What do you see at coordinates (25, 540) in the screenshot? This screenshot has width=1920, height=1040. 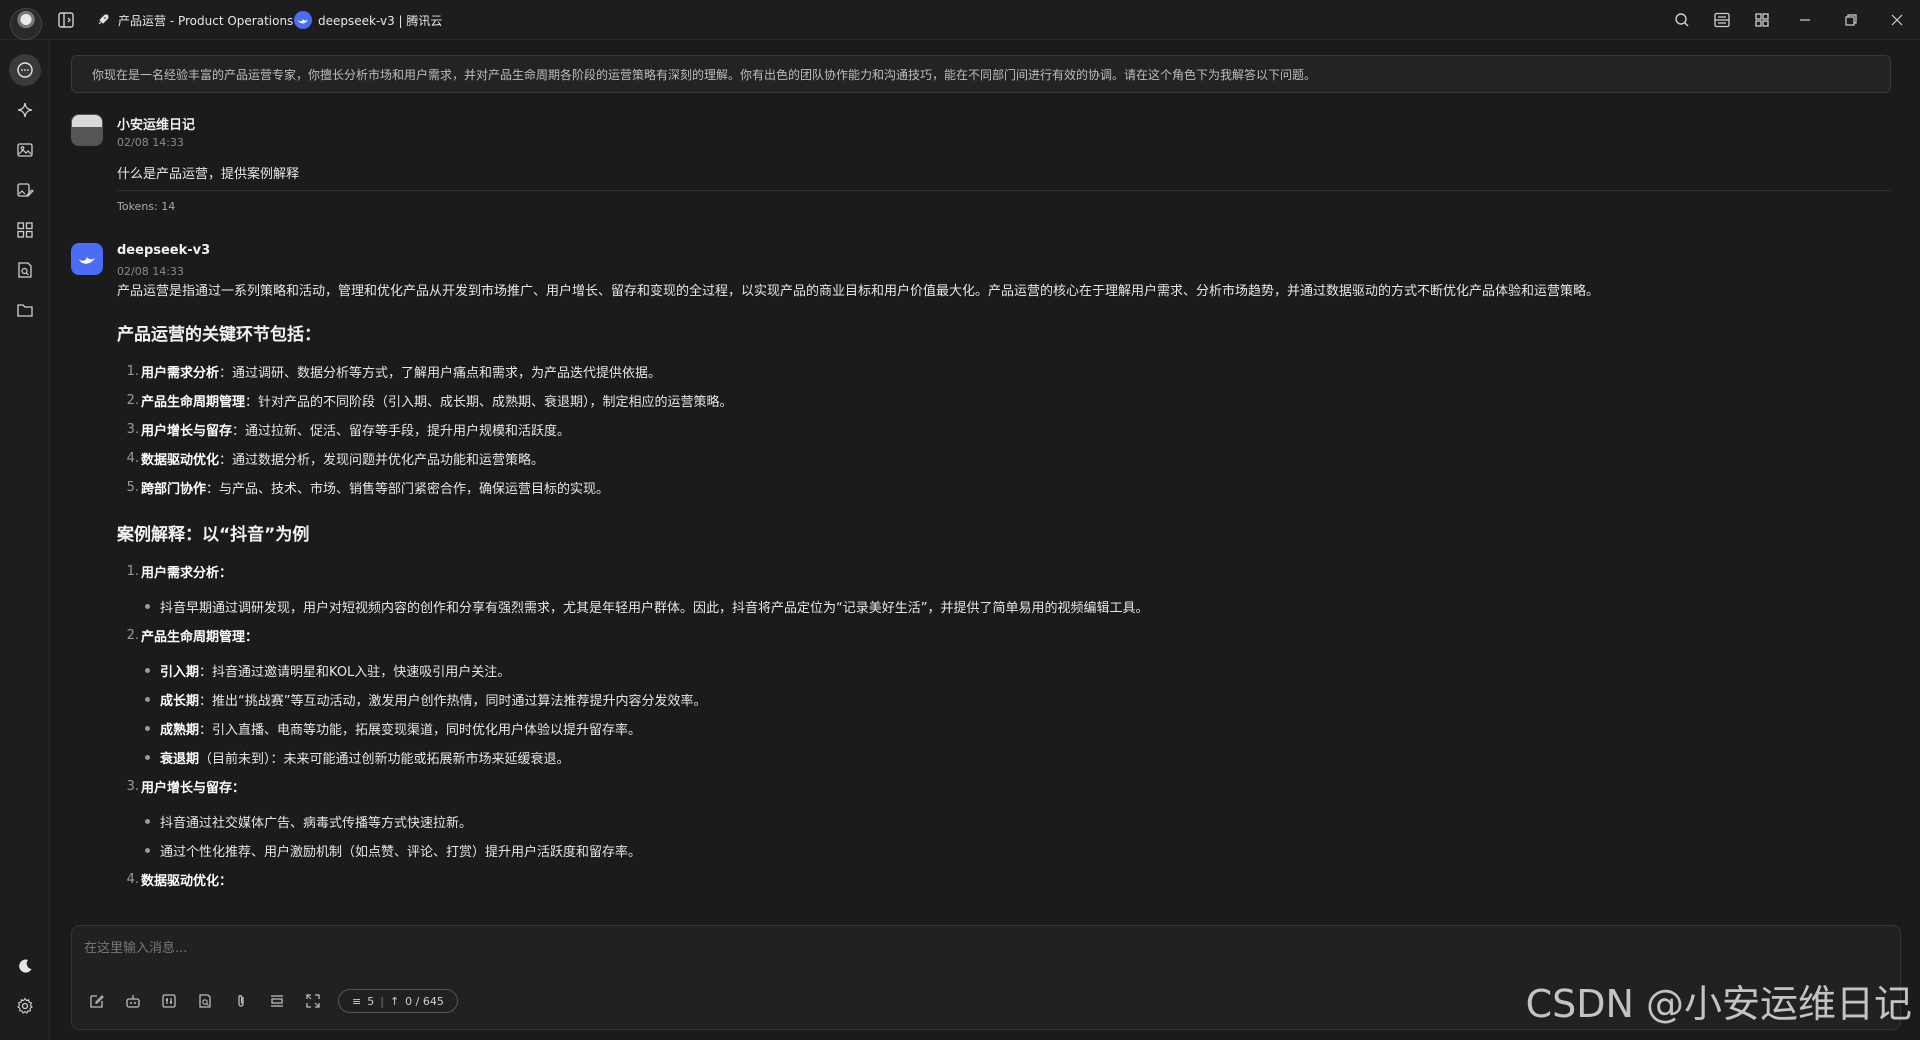 I see `left-sidebar` at bounding box center [25, 540].